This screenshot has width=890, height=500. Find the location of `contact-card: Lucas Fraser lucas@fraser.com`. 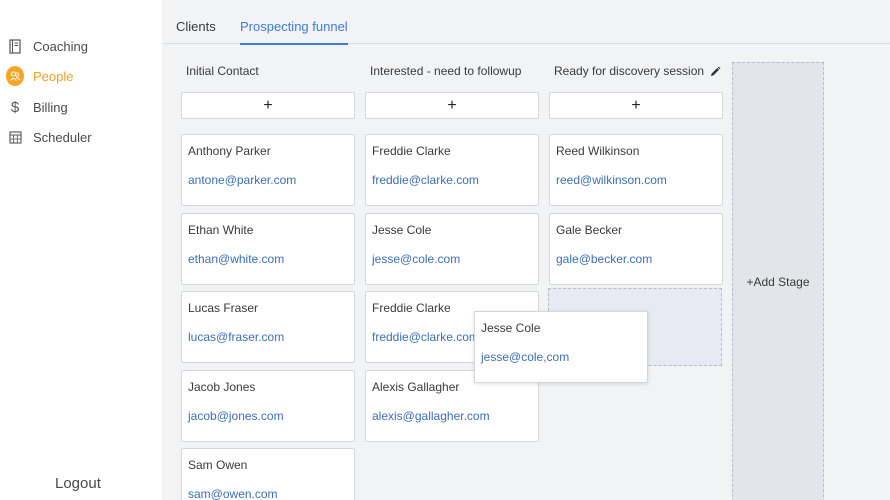

contact-card: Lucas Fraser lucas@fraser.com is located at coordinates (268, 327).